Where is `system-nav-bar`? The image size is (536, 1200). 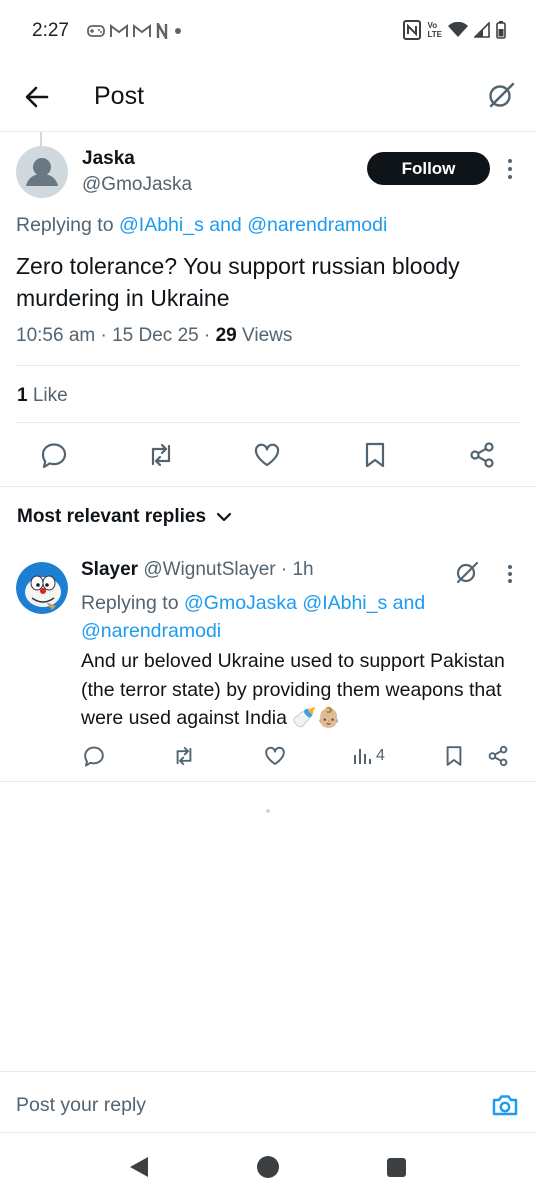 system-nav-bar is located at coordinates (268, 1167).